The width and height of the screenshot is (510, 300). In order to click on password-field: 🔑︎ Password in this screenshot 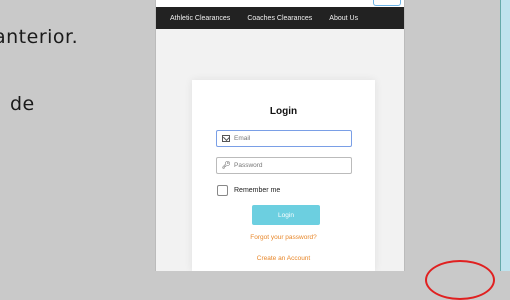, I will do `click(284, 165)`.